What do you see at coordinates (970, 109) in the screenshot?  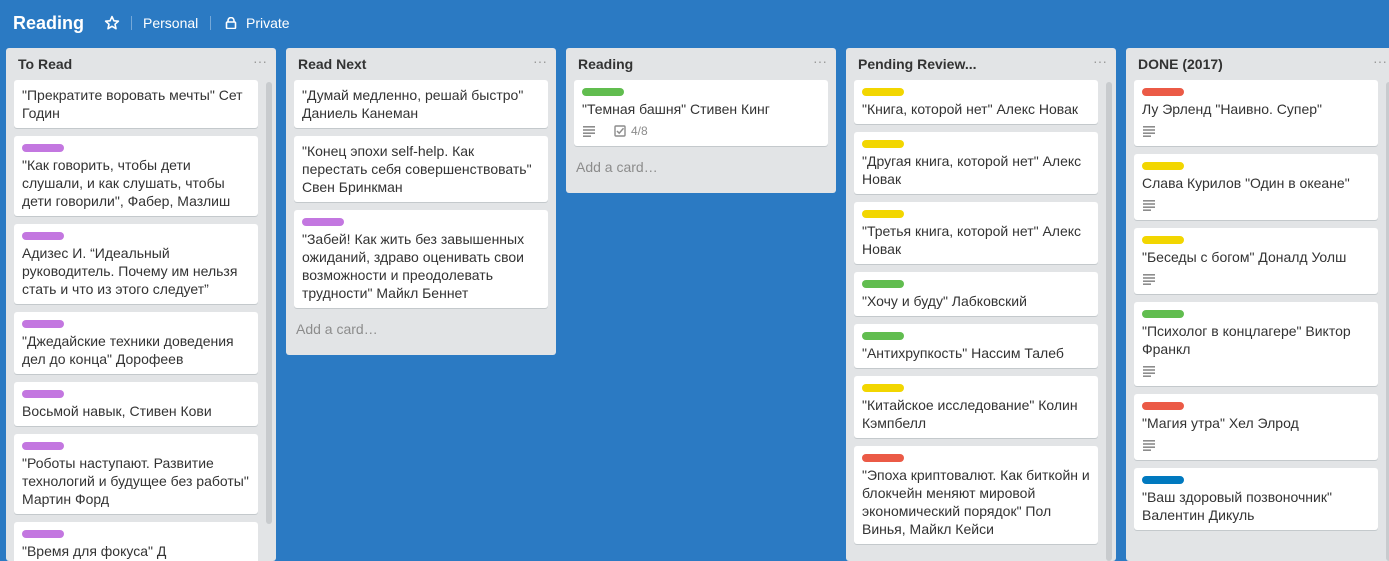 I see `card-title: "Книга, которой нет" Алекс Новак` at bounding box center [970, 109].